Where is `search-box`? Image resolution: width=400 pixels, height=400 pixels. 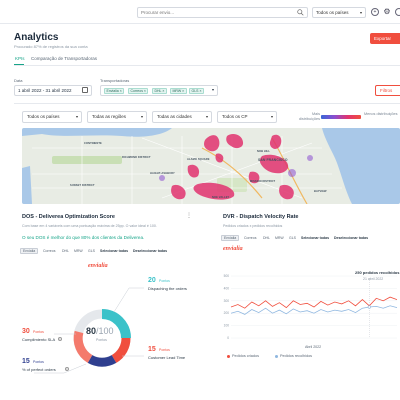 search-box is located at coordinates (222, 12).